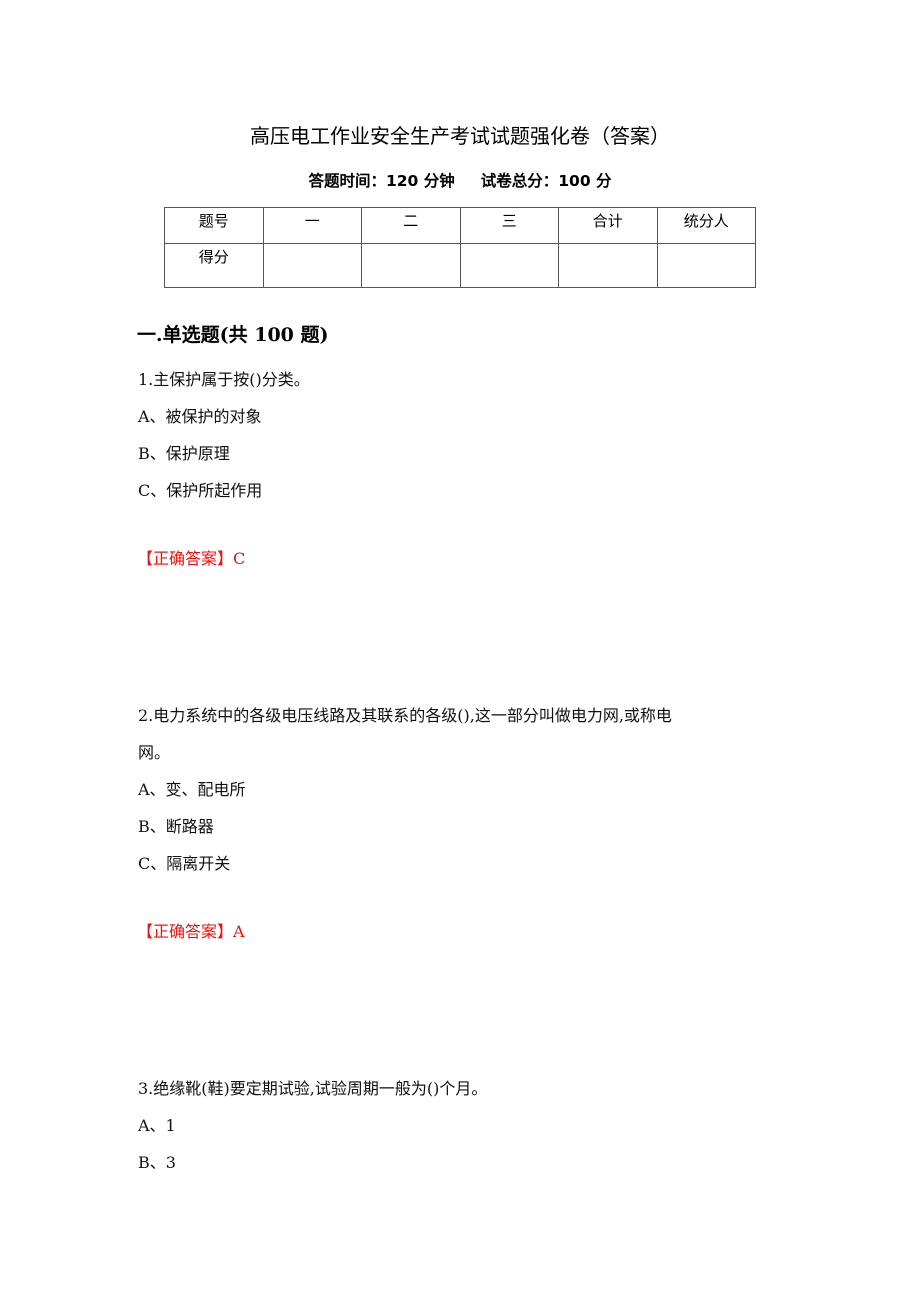 Image resolution: width=920 pixels, height=1302 pixels. Describe the element at coordinates (192, 789) in the screenshot. I see `option-a: A、变、配电所` at that location.